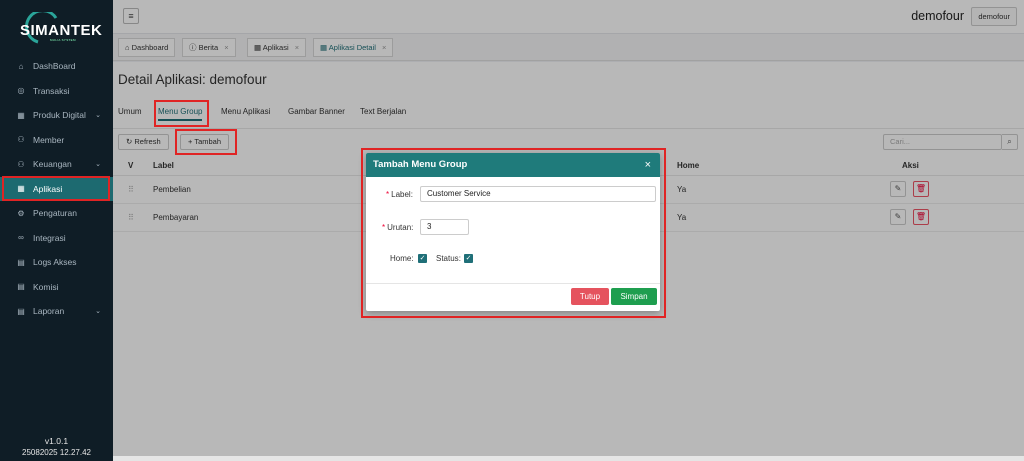 This screenshot has width=1024, height=461. Describe the element at coordinates (56, 441) in the screenshot. I see `app-version: v1.0.1` at that location.